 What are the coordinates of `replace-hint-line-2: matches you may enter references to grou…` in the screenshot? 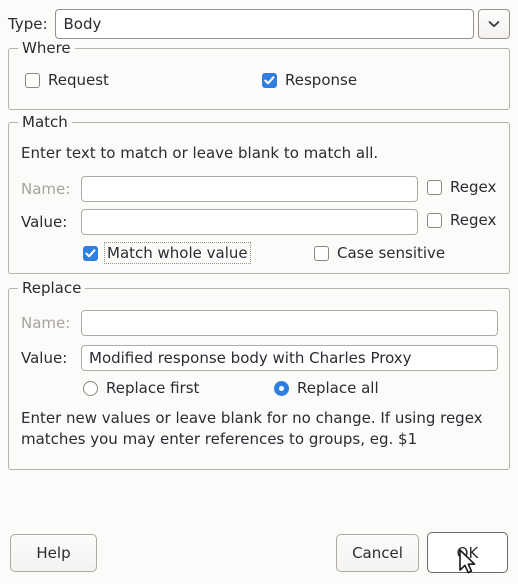 It's located at (219, 439).